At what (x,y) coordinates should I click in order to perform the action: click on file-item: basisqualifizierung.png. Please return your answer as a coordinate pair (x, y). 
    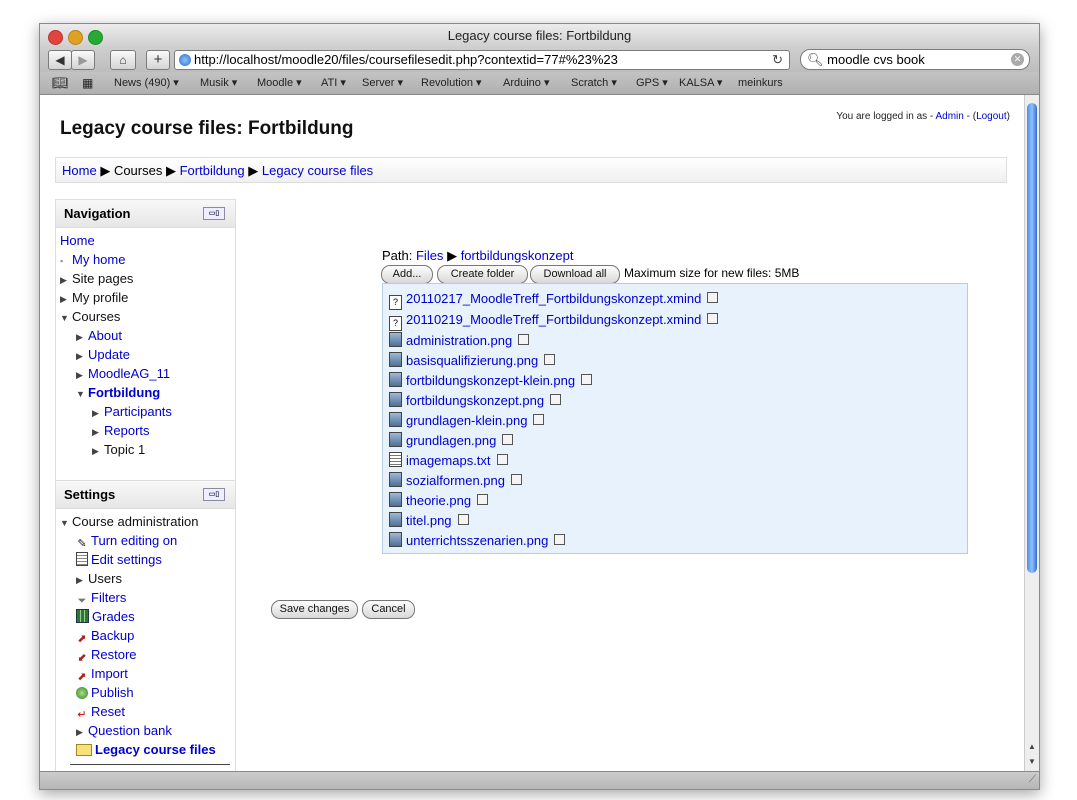
    Looking at the image, I should click on (472, 360).